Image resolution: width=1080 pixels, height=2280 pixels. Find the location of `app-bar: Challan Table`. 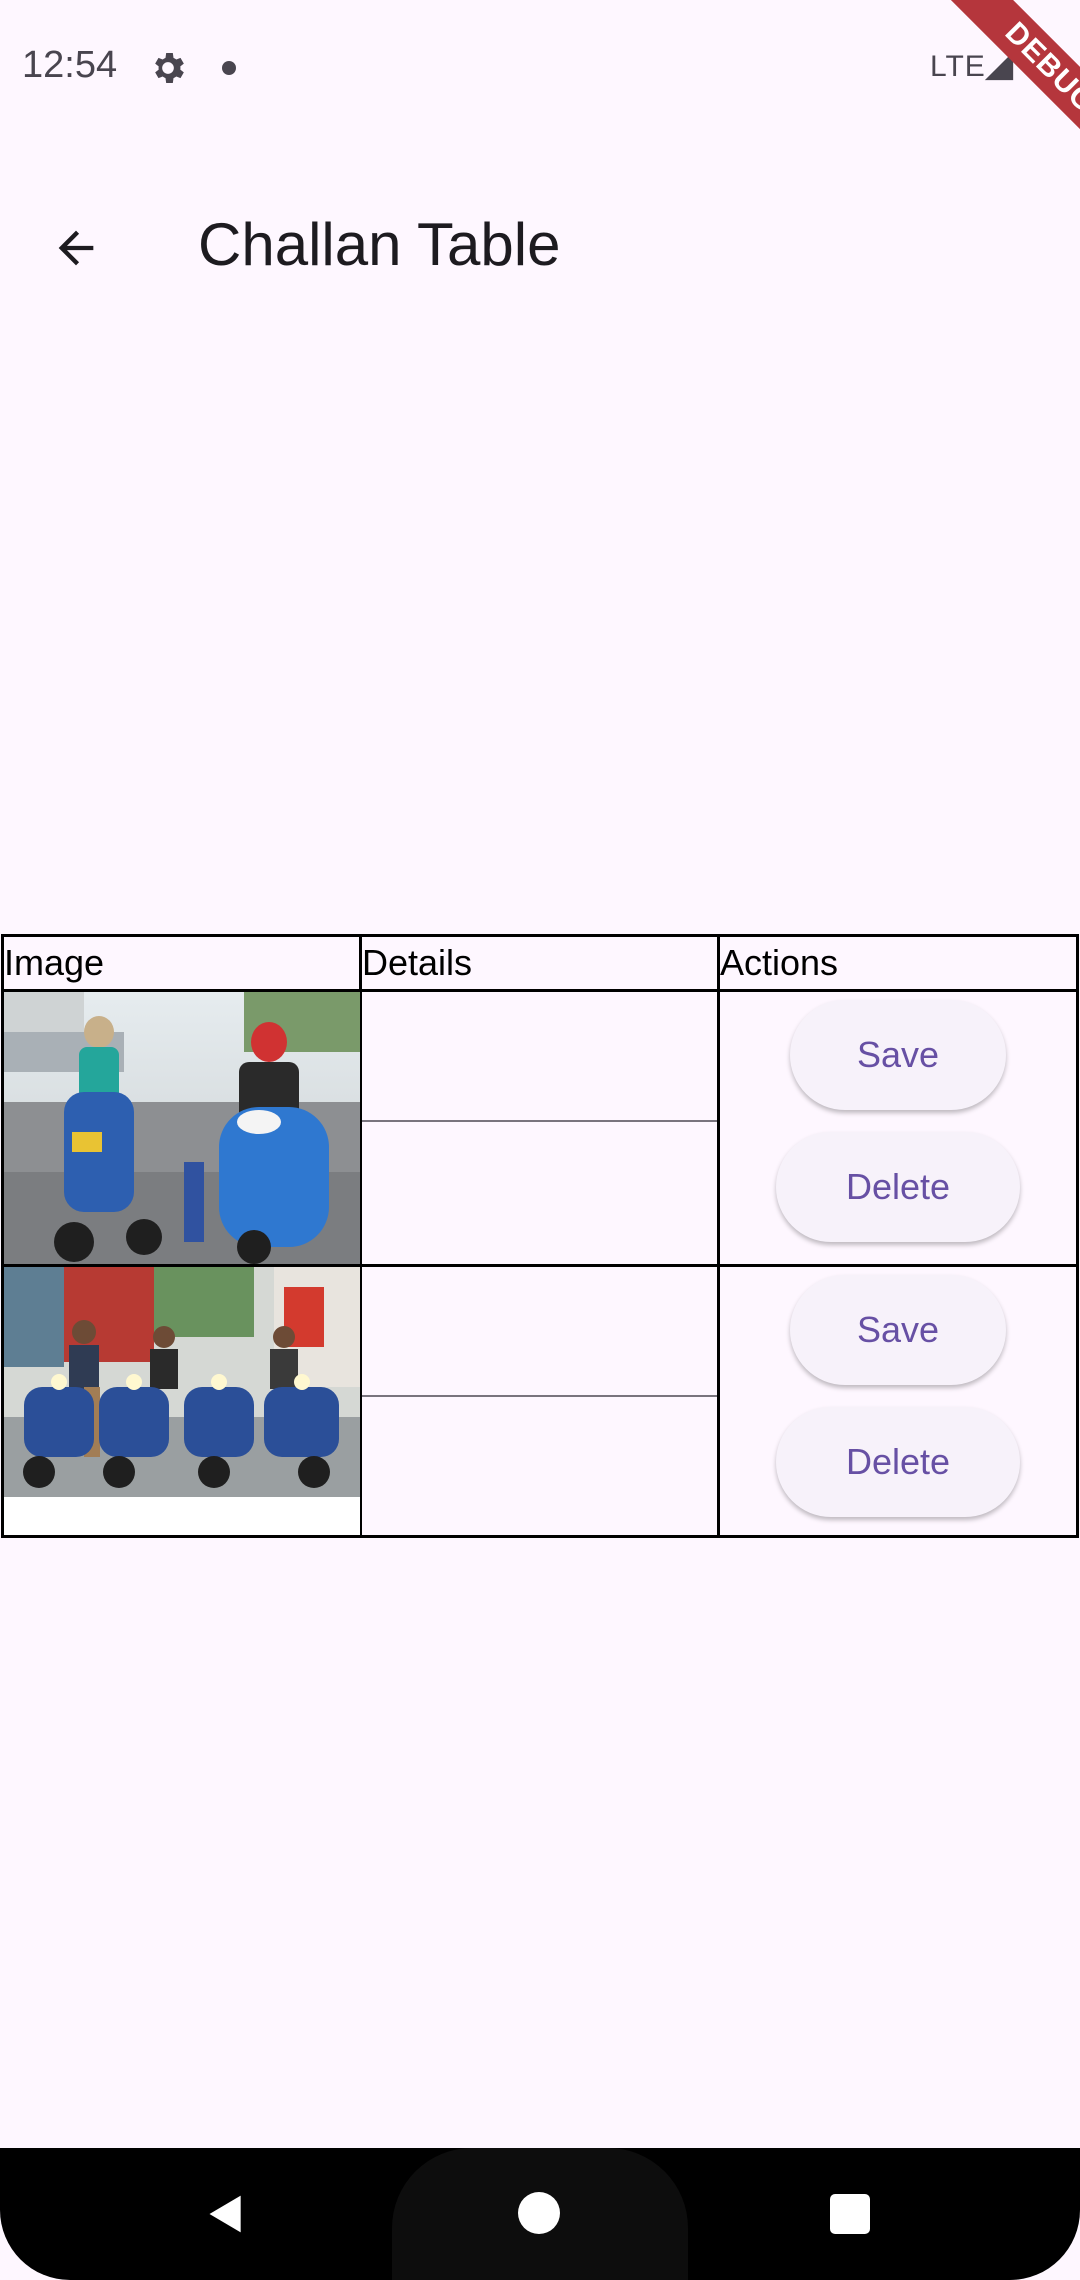

app-bar: Challan Table is located at coordinates (540, 246).